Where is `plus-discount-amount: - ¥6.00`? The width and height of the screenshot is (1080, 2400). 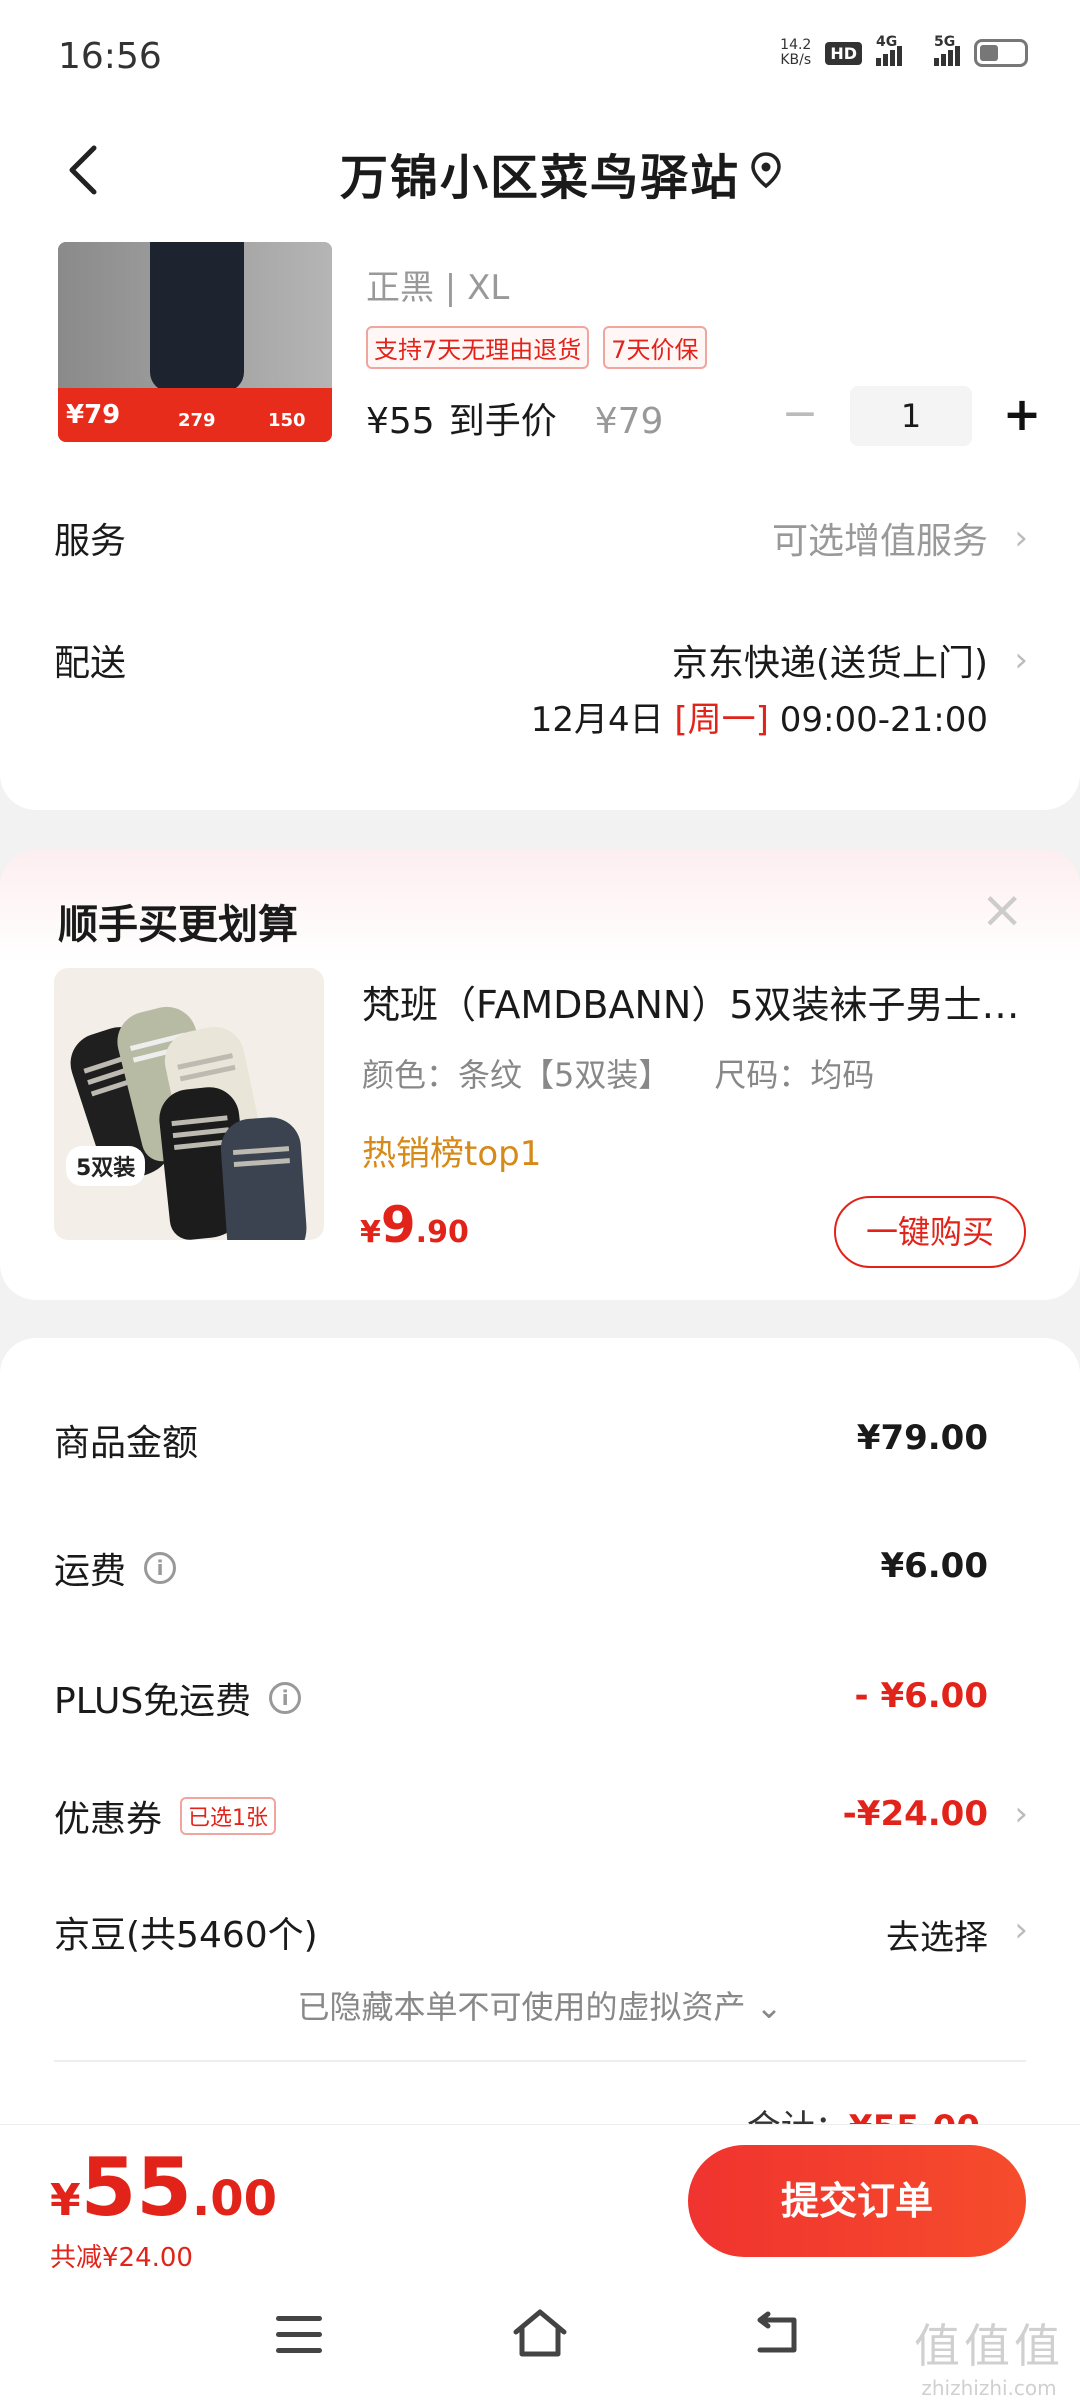
plus-discount-amount: - ¥6.00 is located at coordinates (921, 1696).